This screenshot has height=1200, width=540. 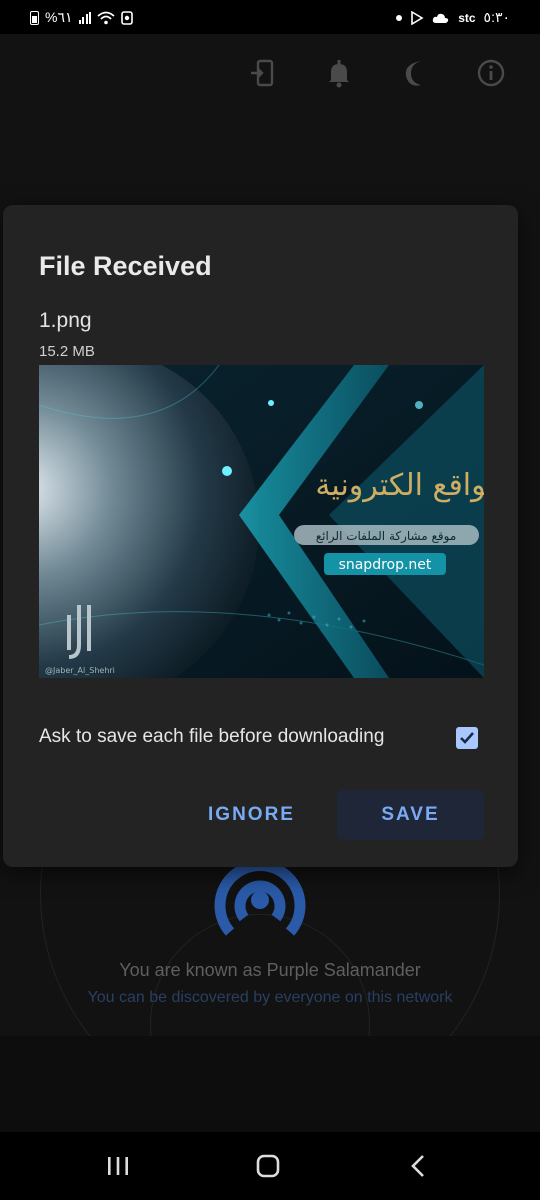 I want to click on battery-percent: %٦١, so click(x=59, y=17).